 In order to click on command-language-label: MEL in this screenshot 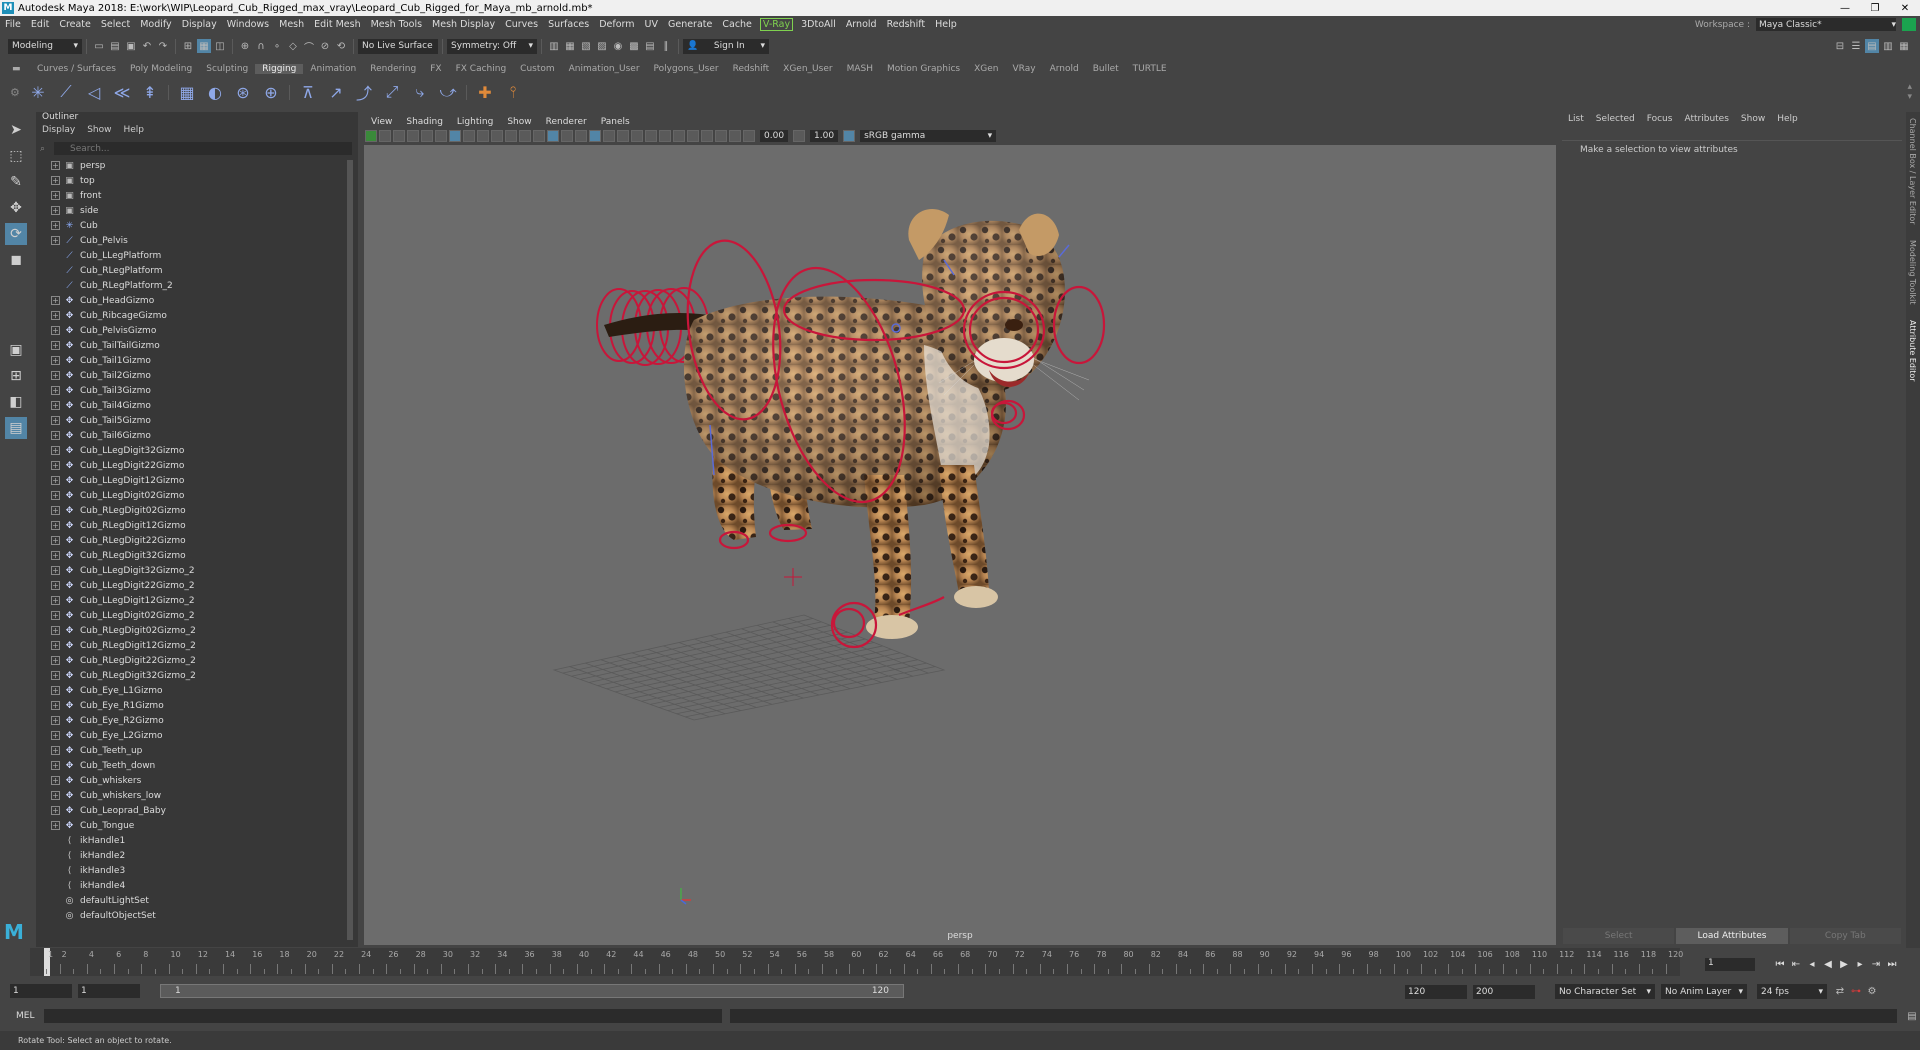, I will do `click(30, 1016)`.